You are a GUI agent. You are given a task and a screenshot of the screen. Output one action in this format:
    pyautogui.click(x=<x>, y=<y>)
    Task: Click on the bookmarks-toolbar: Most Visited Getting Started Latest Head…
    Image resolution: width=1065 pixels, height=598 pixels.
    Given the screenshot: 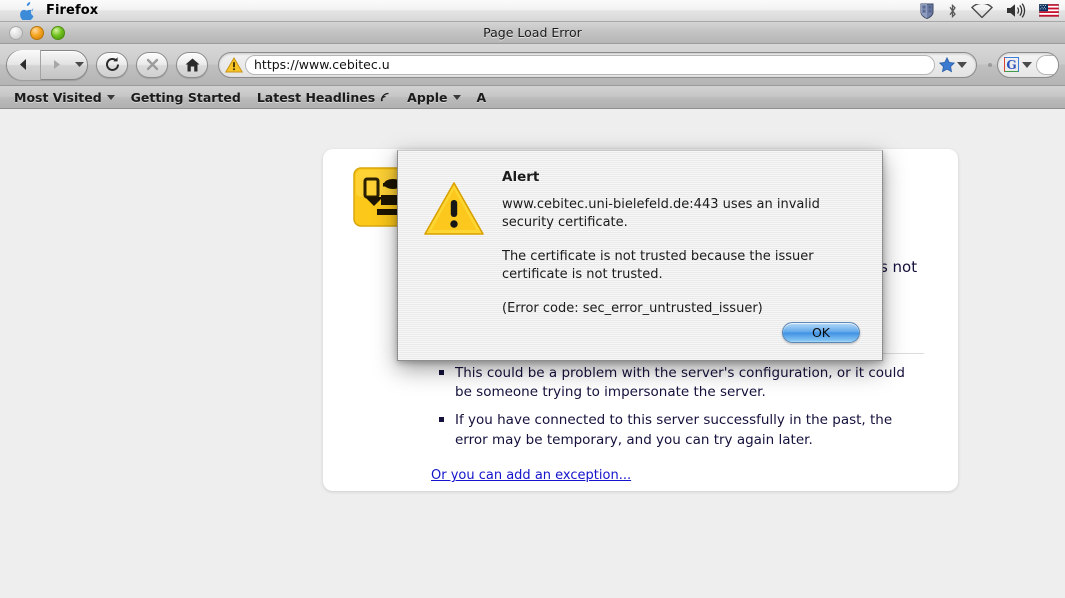 What is the action you would take?
    pyautogui.click(x=532, y=97)
    